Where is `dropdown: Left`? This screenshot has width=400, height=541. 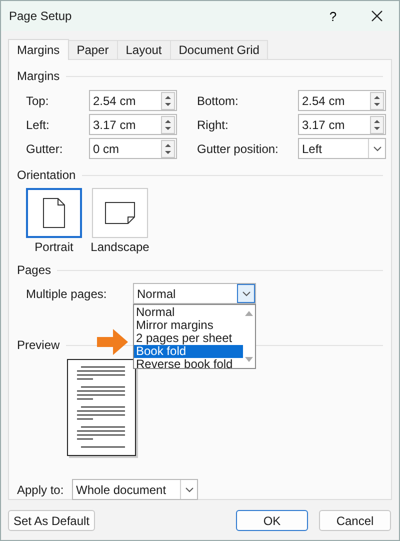 dropdown: Left is located at coordinates (342, 148).